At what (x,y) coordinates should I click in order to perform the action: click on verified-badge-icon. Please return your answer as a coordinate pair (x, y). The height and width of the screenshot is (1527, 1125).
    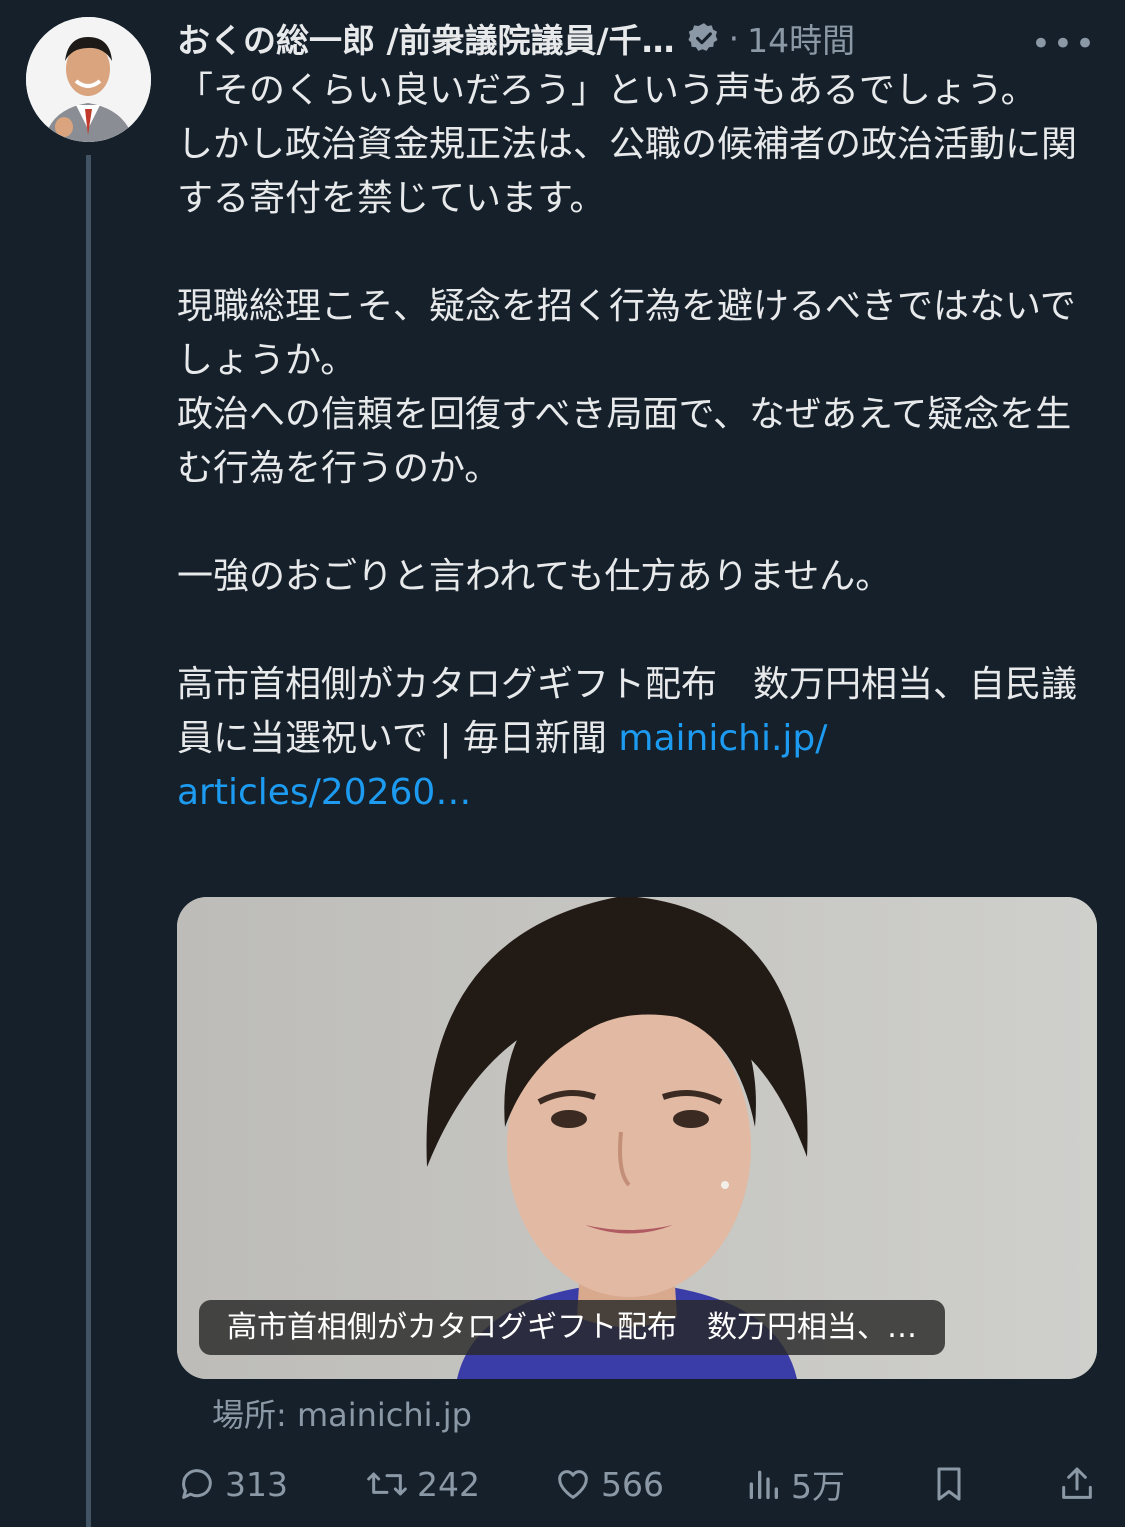
    Looking at the image, I should click on (704, 38).